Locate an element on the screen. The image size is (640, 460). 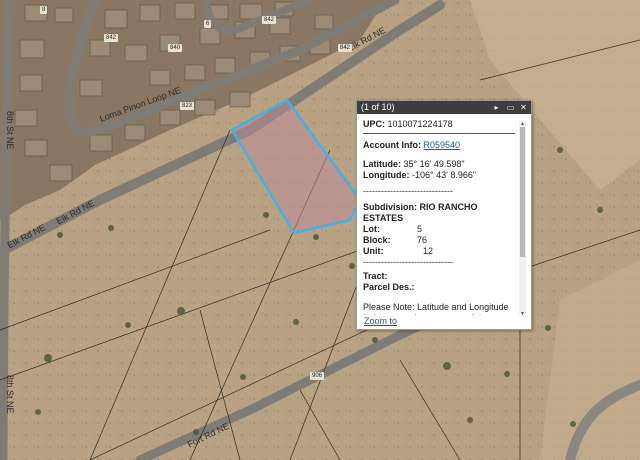
account-row: Account Info: R059540 is located at coordinates (439, 145).